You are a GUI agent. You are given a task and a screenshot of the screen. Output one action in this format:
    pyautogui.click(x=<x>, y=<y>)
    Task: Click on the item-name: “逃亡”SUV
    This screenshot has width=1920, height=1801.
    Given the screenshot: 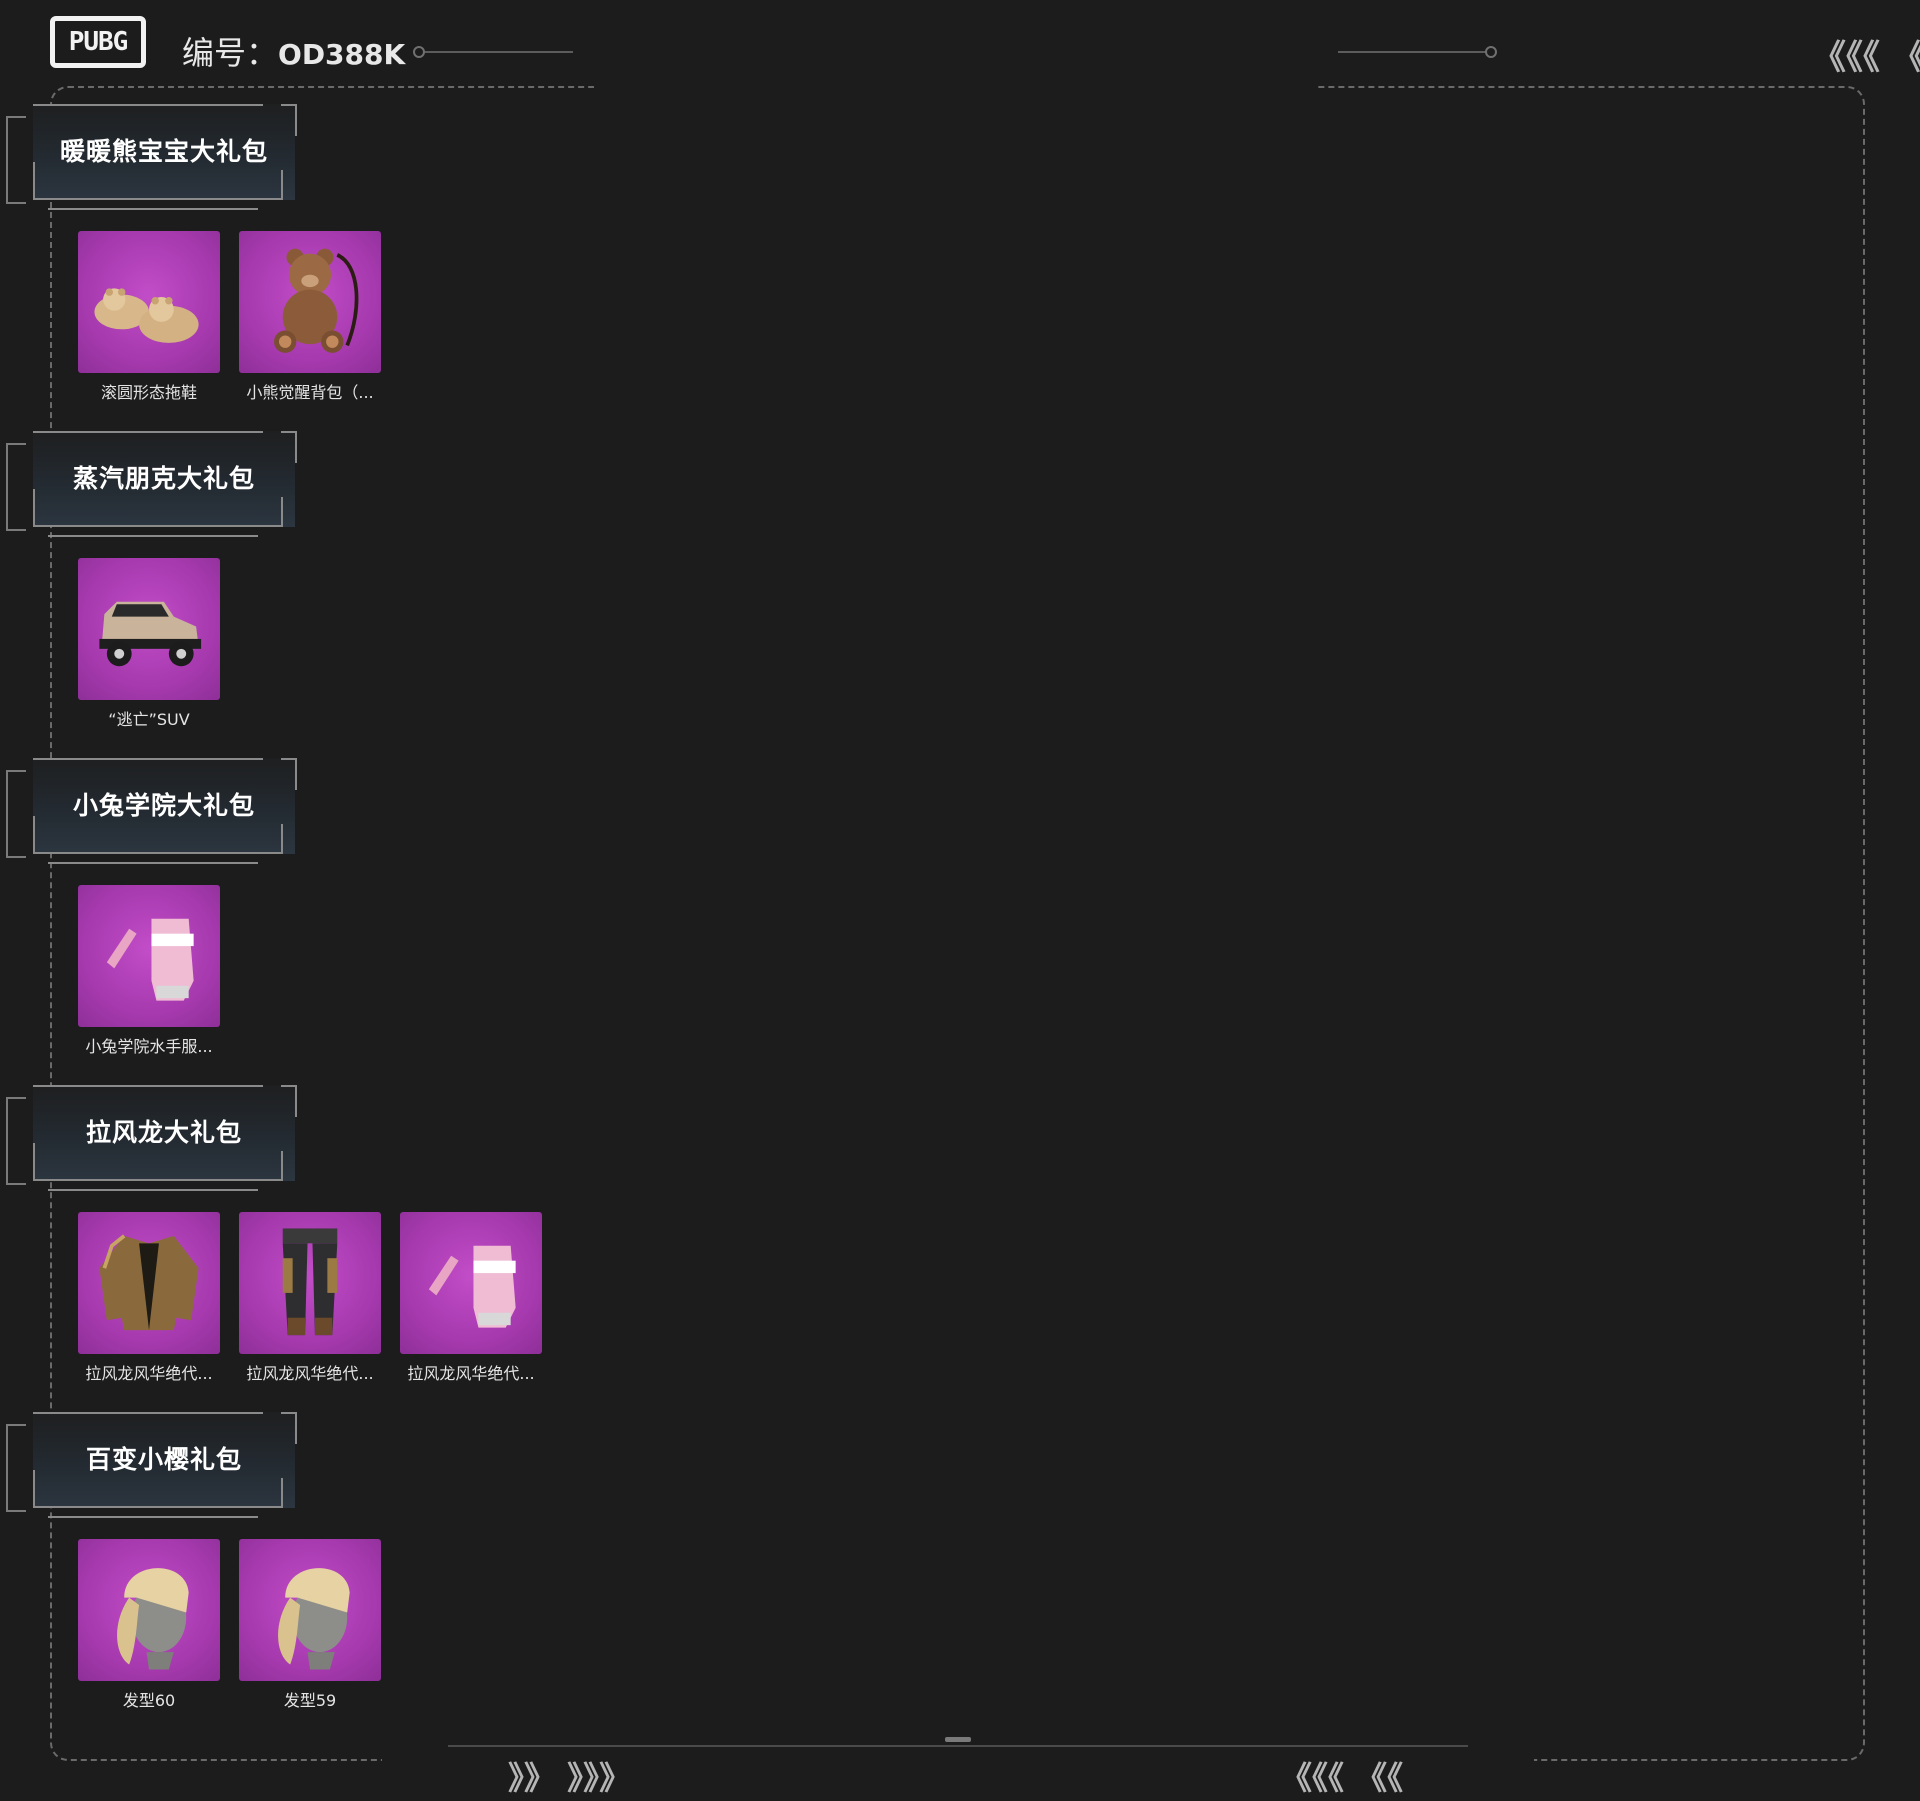 What is the action you would take?
    pyautogui.click(x=149, y=719)
    